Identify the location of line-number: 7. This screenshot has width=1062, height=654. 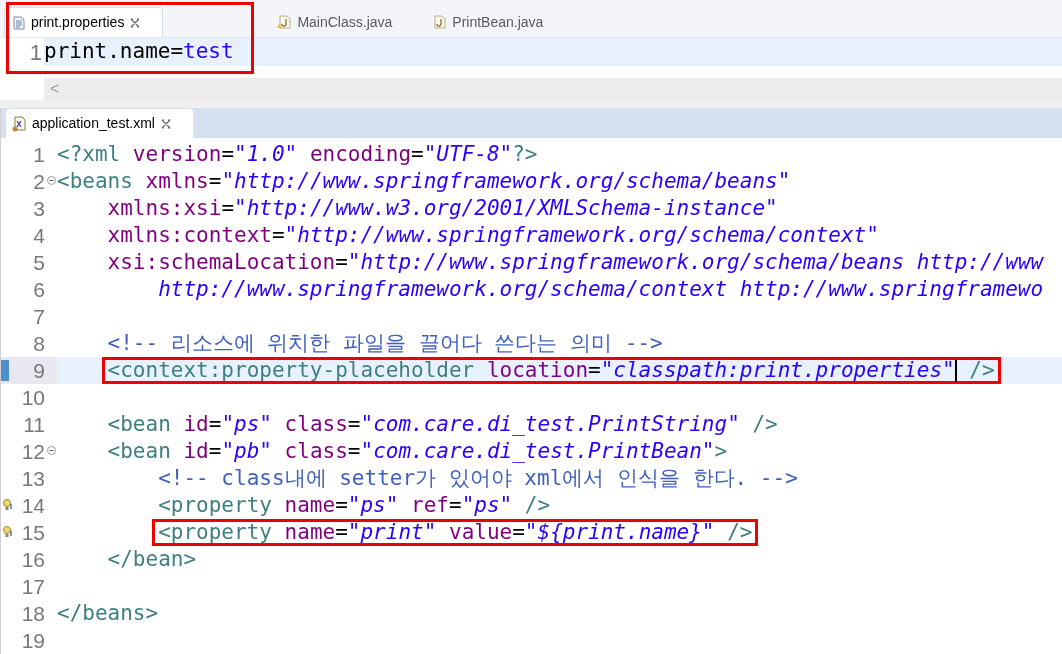
(39, 316).